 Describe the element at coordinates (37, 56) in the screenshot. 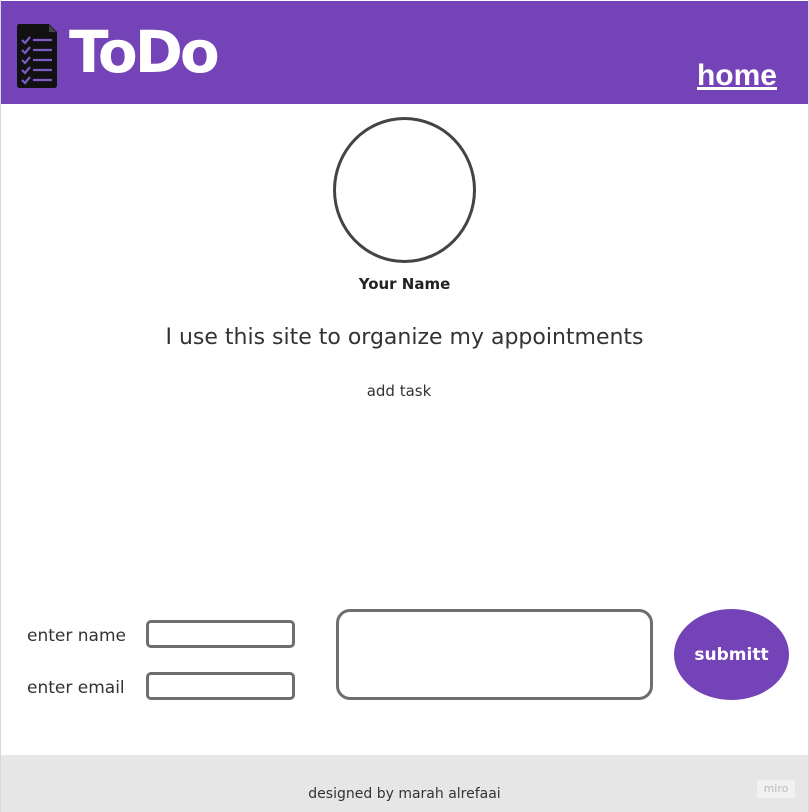

I see `checklist-document-icon` at that location.